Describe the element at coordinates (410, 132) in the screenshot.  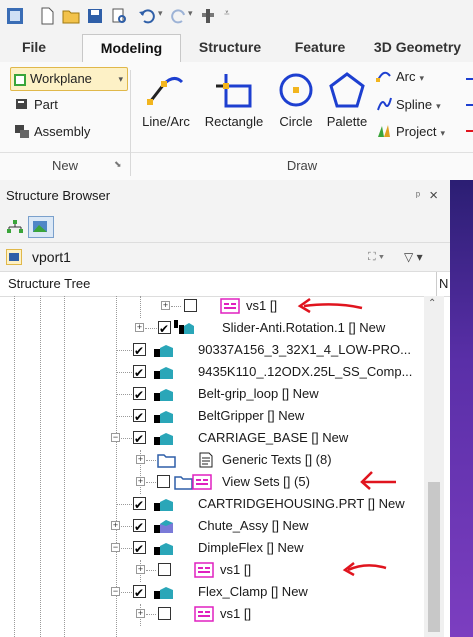
I see `project-button: Project ▾` at that location.